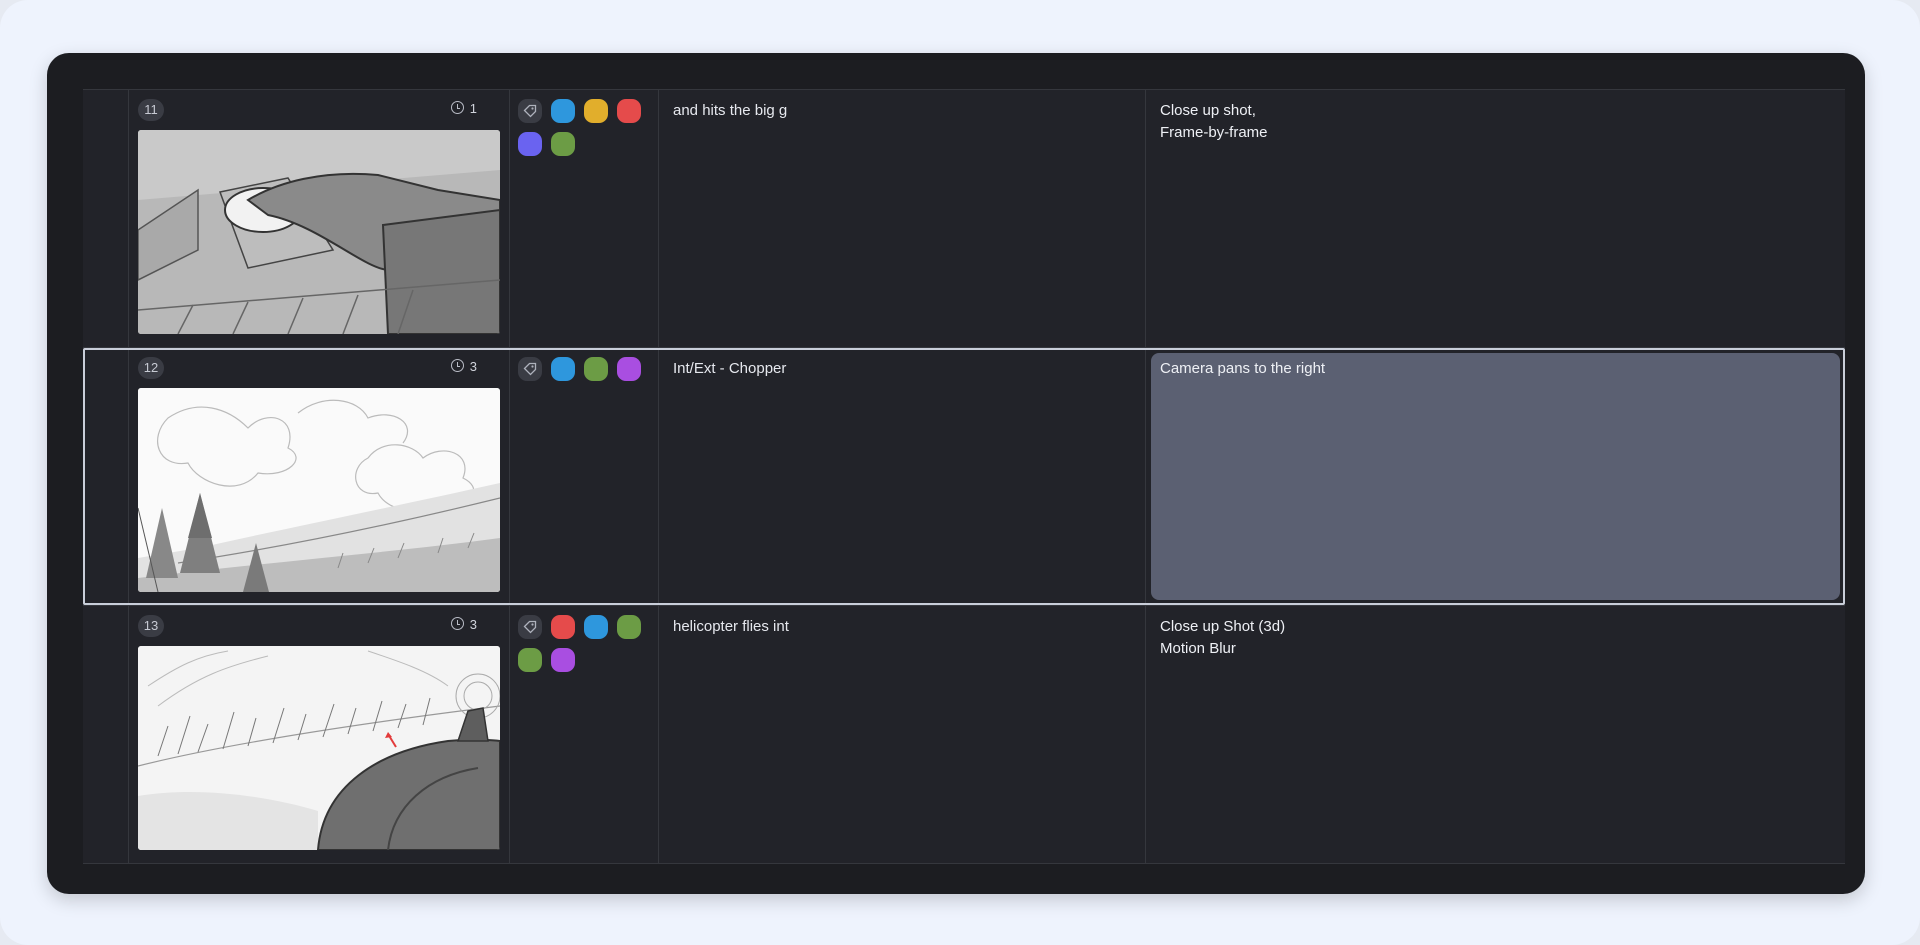 The image size is (1920, 945). Describe the element at coordinates (1214, 122) in the screenshot. I see `notes-text: Close up shot, Frame-by-frame` at that location.